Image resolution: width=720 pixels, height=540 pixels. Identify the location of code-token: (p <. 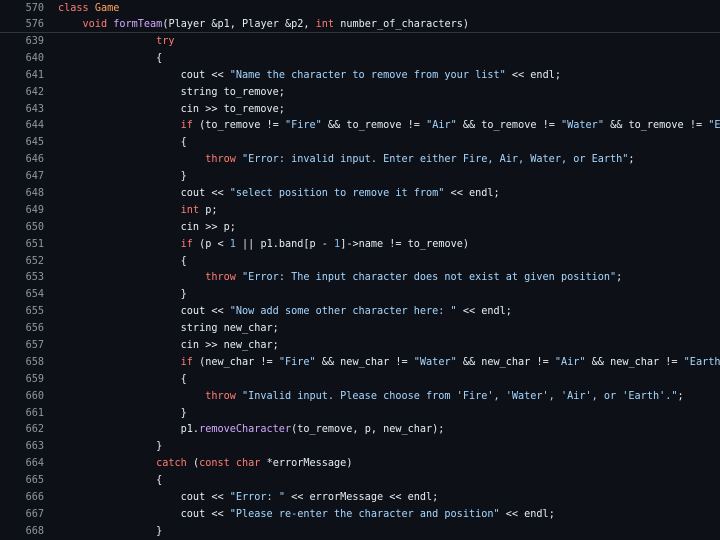
(211, 244).